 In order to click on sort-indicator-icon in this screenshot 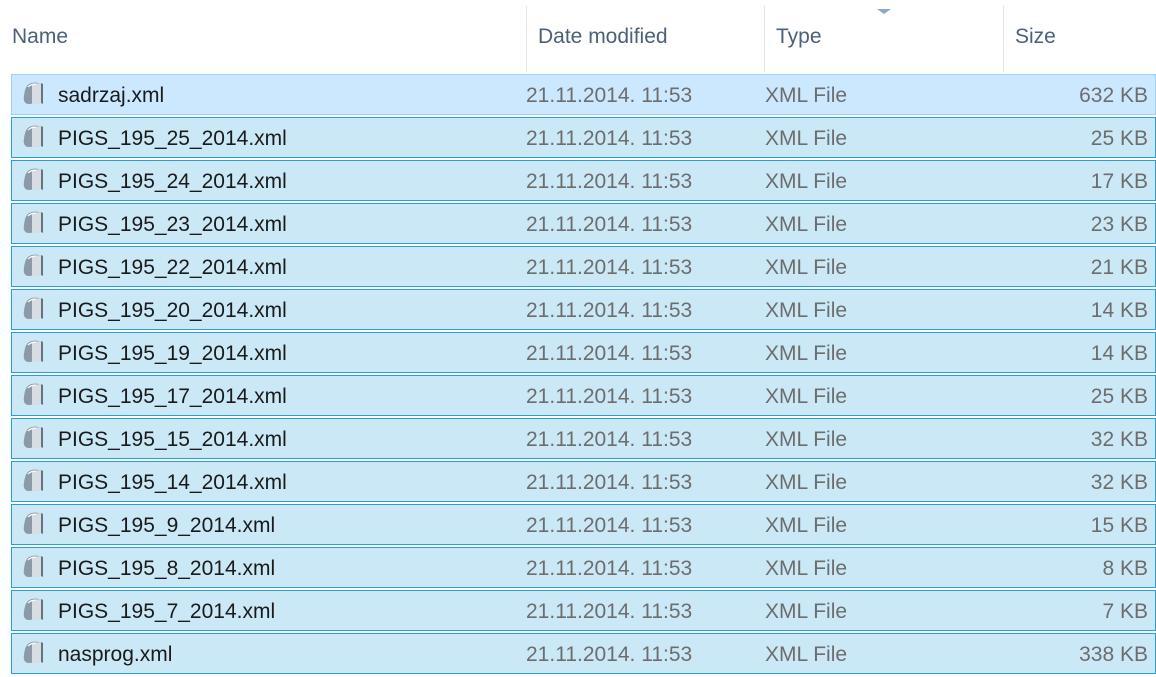, I will do `click(884, 11)`.